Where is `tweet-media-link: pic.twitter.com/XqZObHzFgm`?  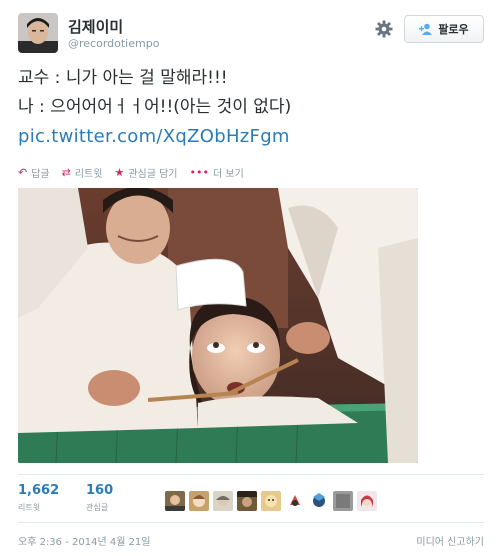 tweet-media-link: pic.twitter.com/XqZObHzFgm is located at coordinates (251, 136).